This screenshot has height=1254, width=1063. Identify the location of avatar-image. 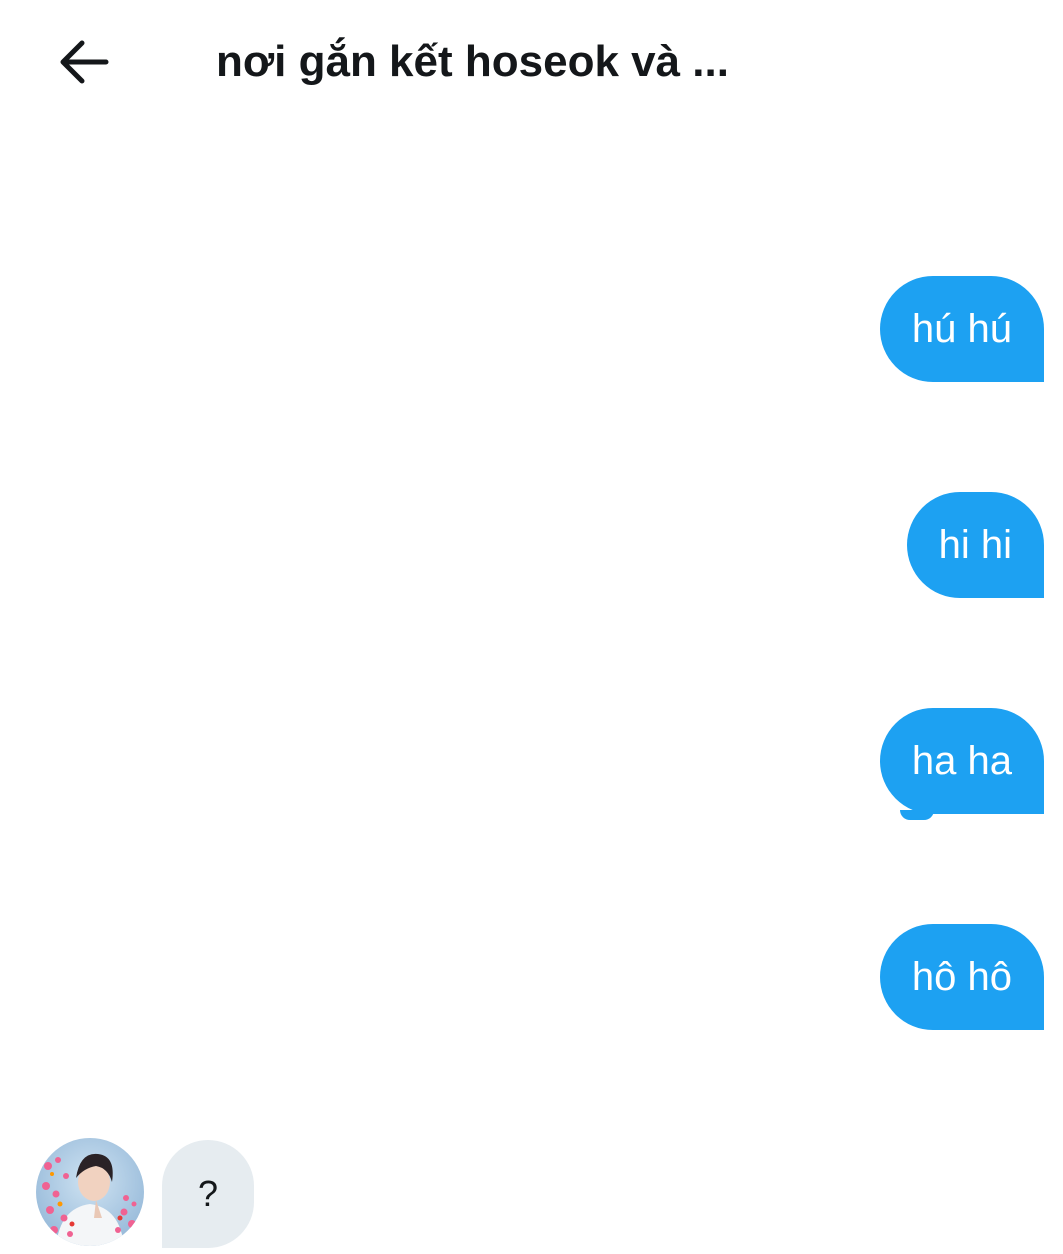
(90, 1192).